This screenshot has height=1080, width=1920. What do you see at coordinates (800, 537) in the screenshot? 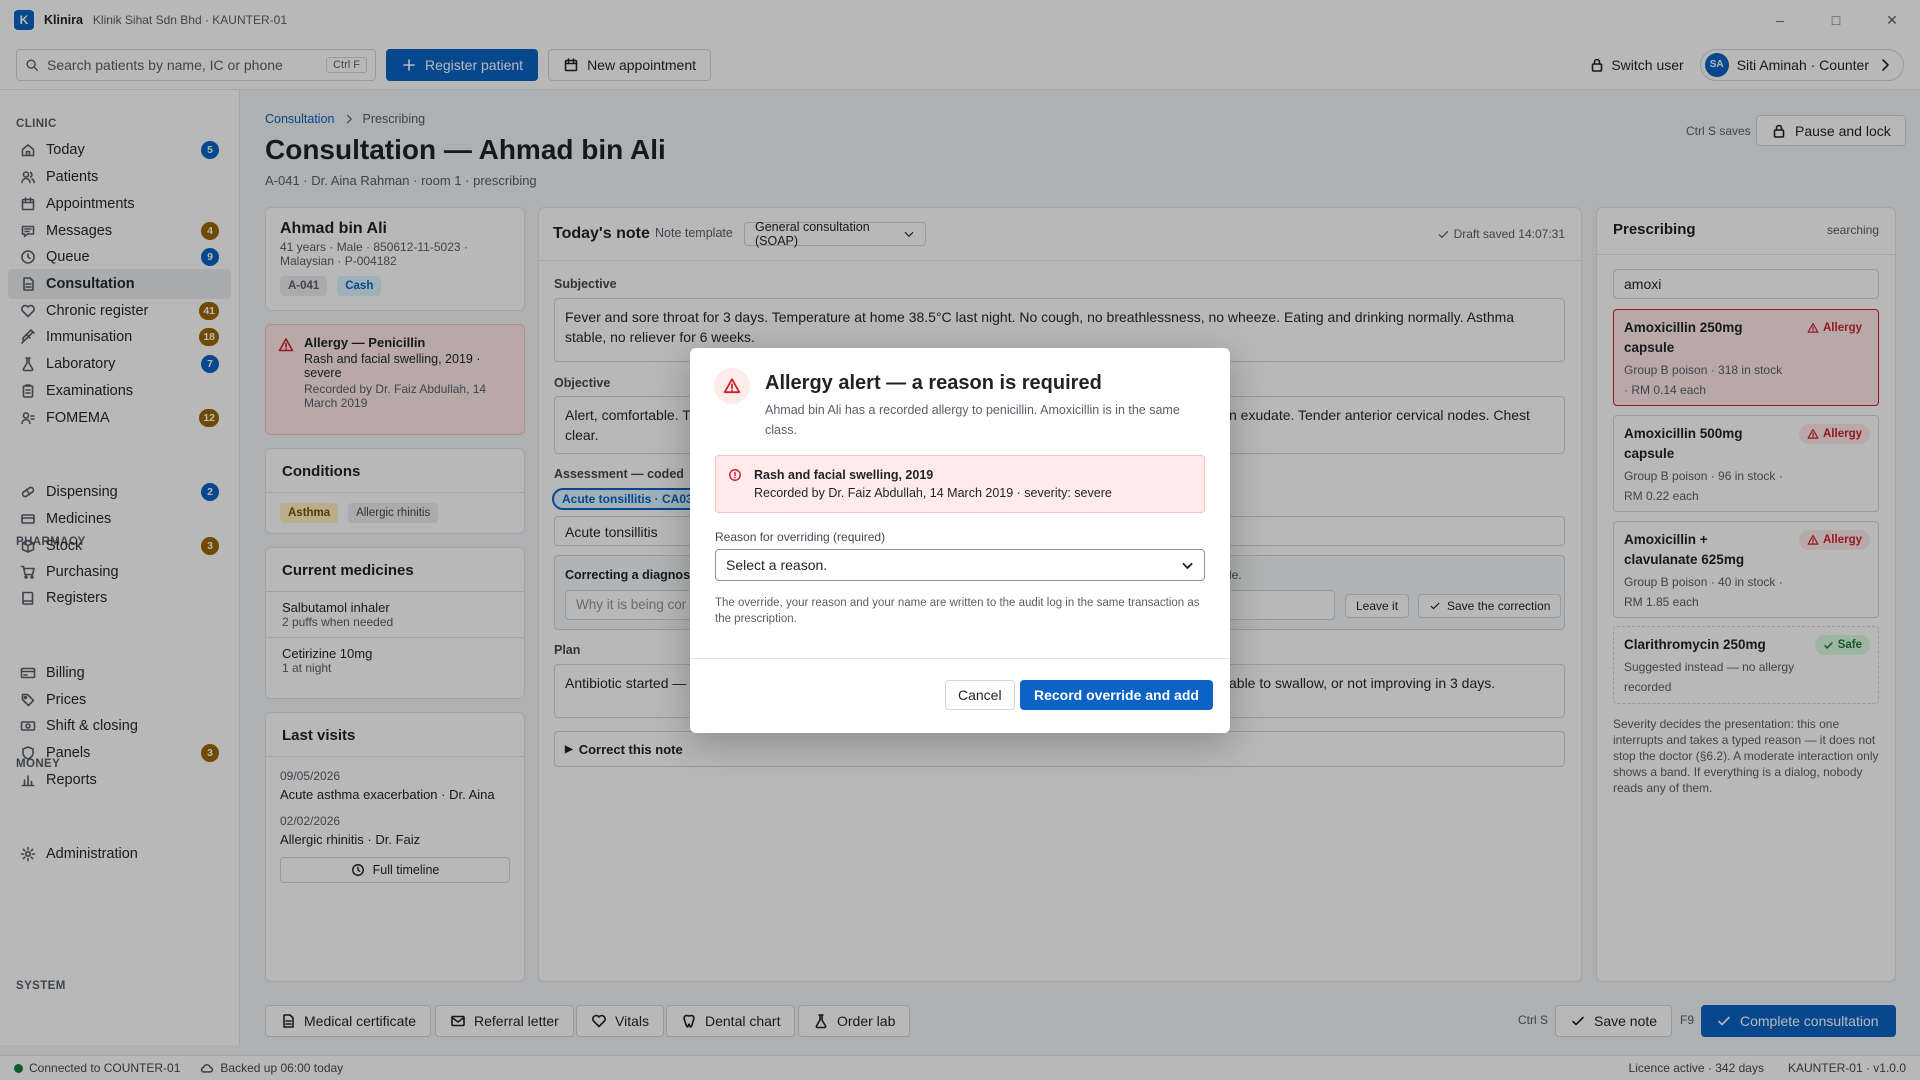
I see `reason-label: Reason for overriding (required)` at bounding box center [800, 537].